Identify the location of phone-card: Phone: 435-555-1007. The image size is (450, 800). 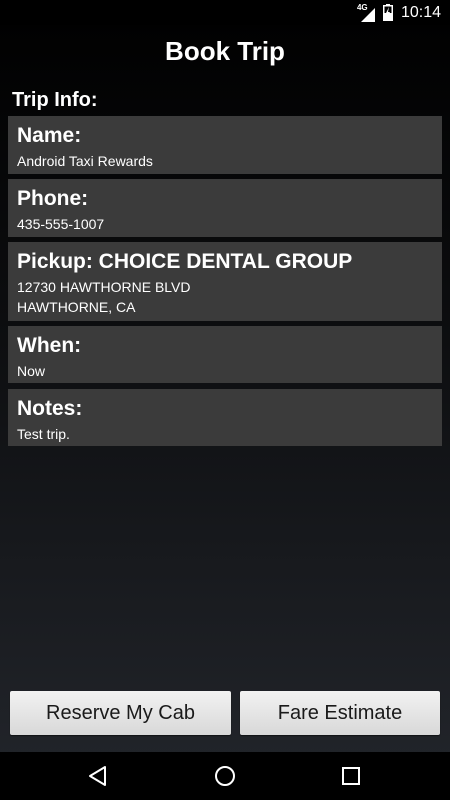
(225, 208).